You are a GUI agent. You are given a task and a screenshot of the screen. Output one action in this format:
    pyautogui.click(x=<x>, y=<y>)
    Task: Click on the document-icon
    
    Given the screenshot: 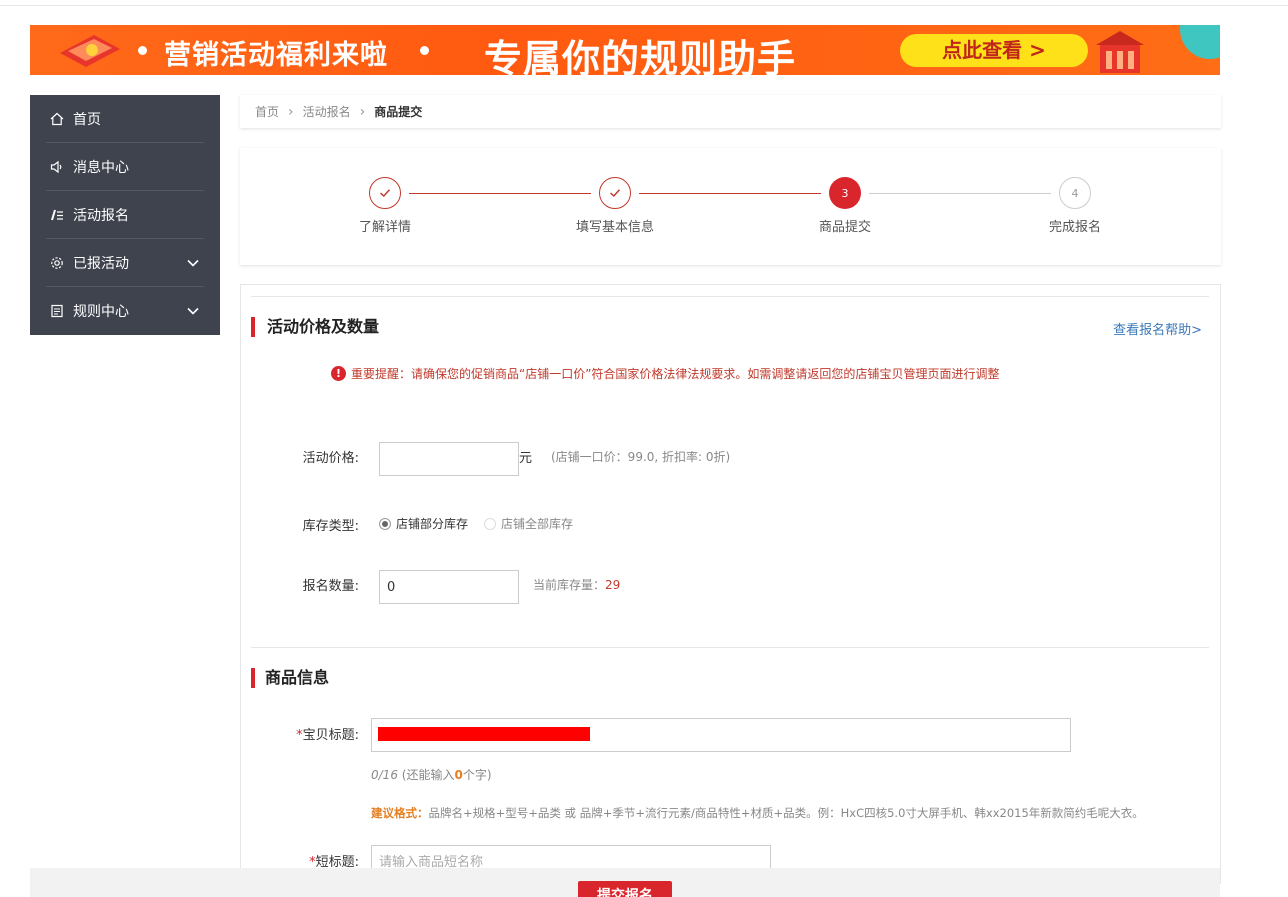 What is the action you would take?
    pyautogui.click(x=57, y=311)
    